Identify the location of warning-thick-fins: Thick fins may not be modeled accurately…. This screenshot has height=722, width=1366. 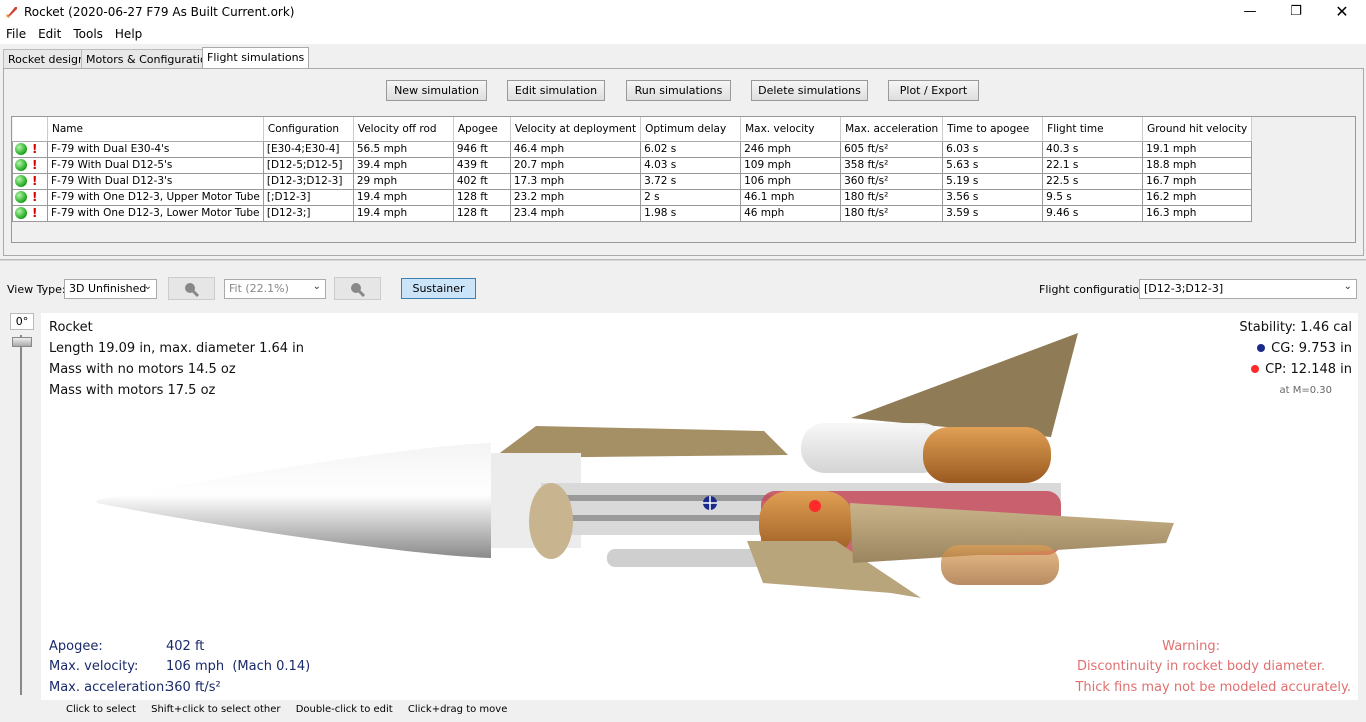
(1213, 687).